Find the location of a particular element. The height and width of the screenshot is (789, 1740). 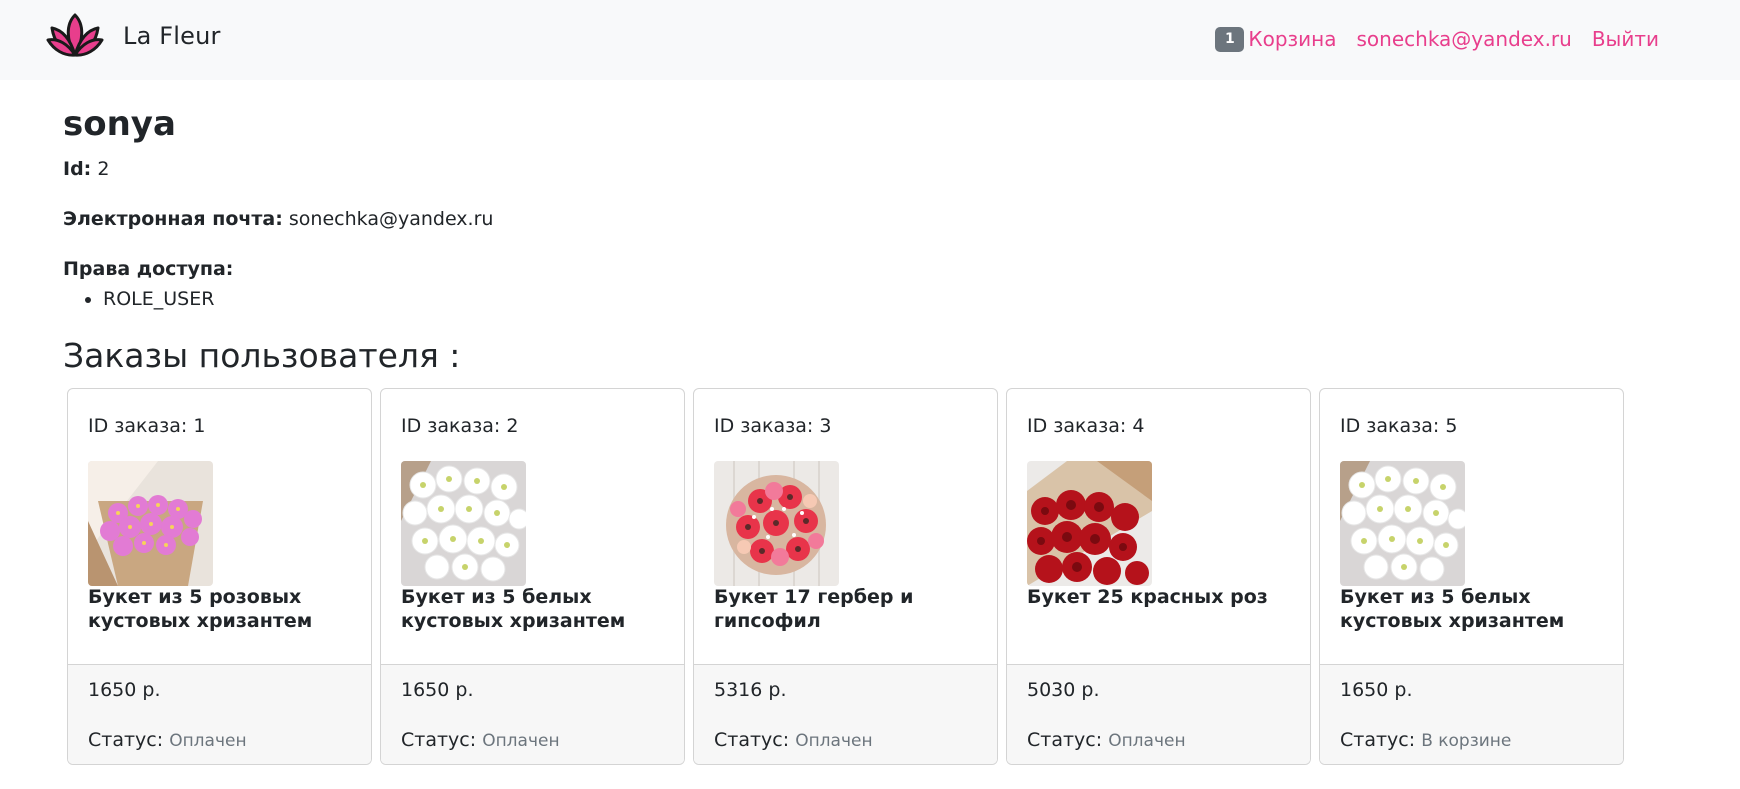

username-heading: sonya is located at coordinates (119, 124).